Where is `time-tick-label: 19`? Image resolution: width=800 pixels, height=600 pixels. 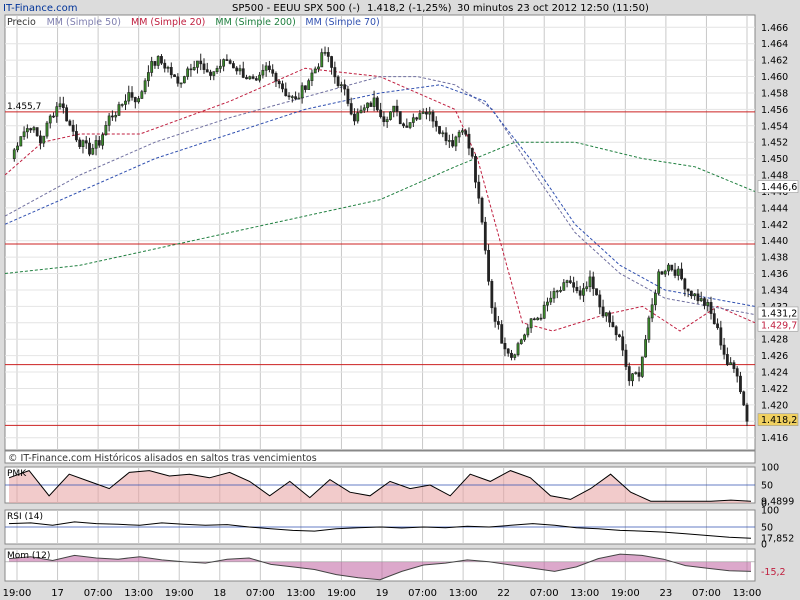
time-tick-label: 19 is located at coordinates (382, 593).